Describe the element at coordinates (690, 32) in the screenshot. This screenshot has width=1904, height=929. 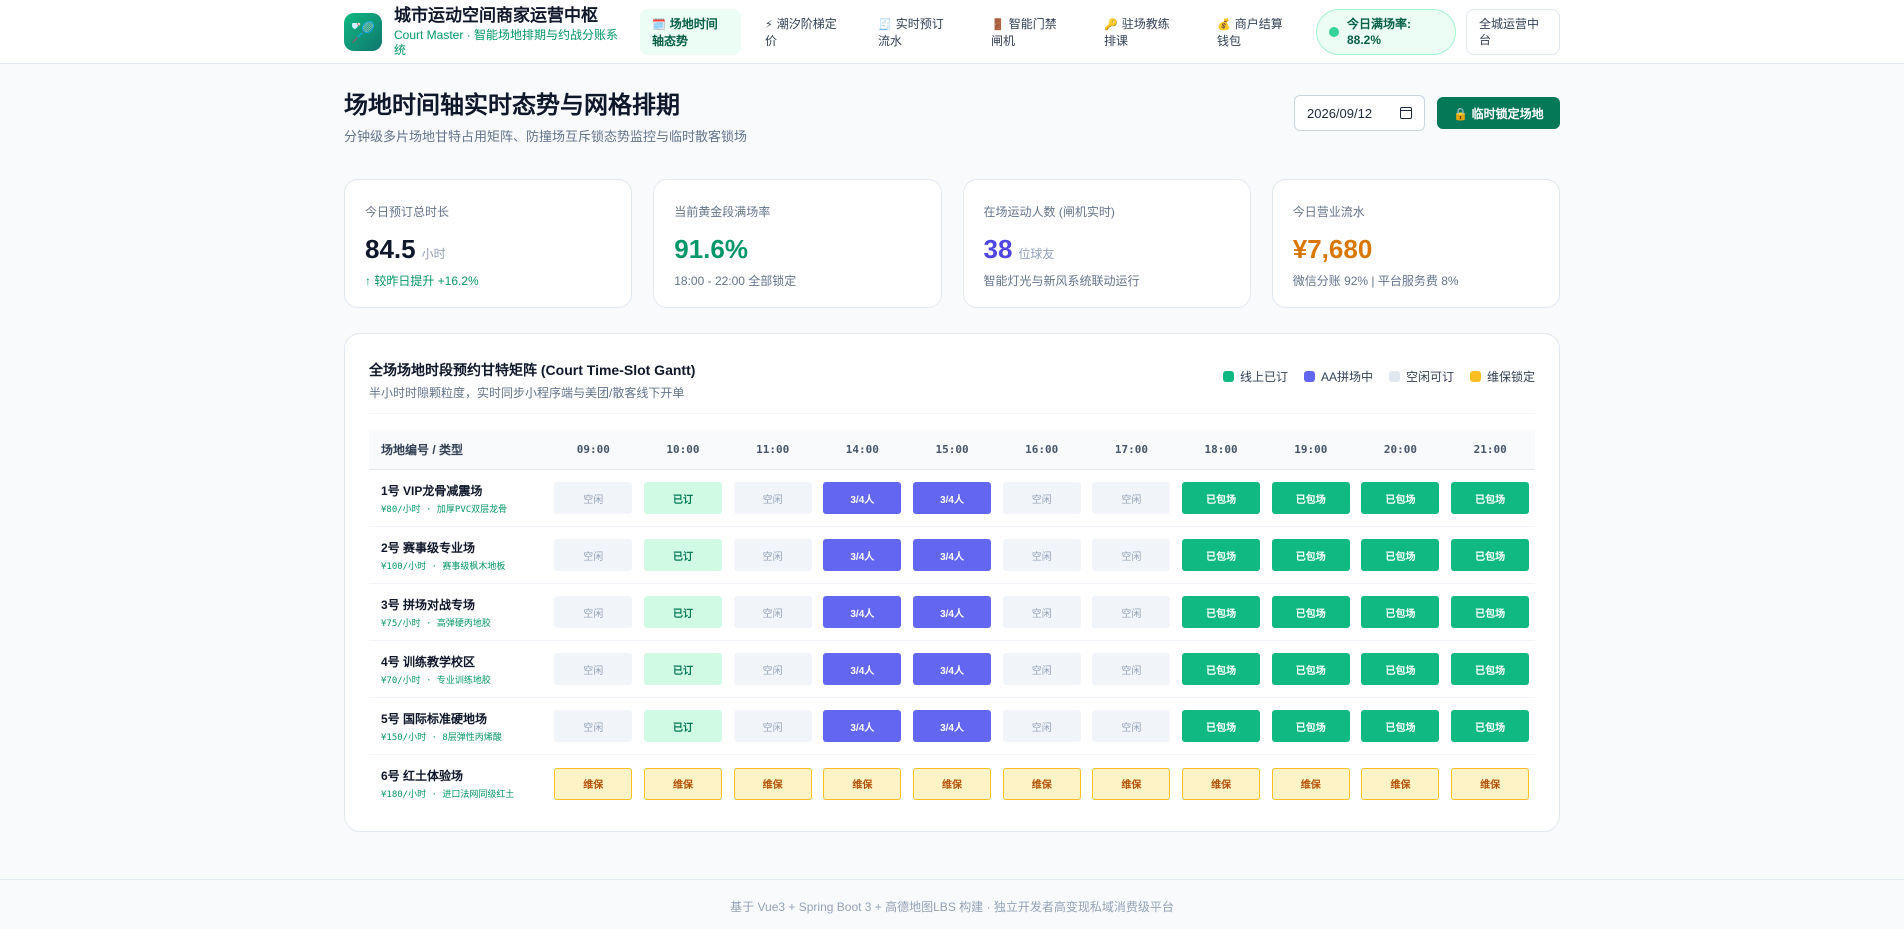
I see `nav-item-1: 🗓️ 场地时间轴态势` at that location.